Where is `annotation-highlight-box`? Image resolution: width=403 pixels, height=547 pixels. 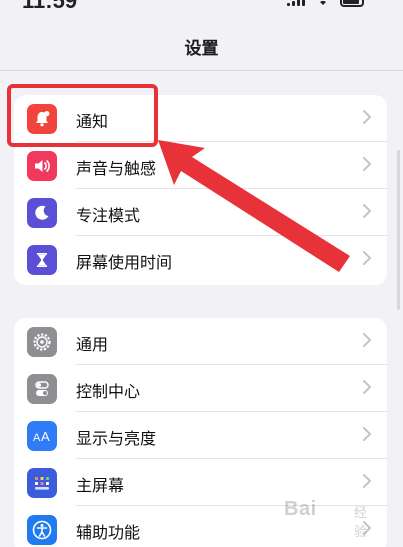
annotation-highlight-box is located at coordinates (82, 115).